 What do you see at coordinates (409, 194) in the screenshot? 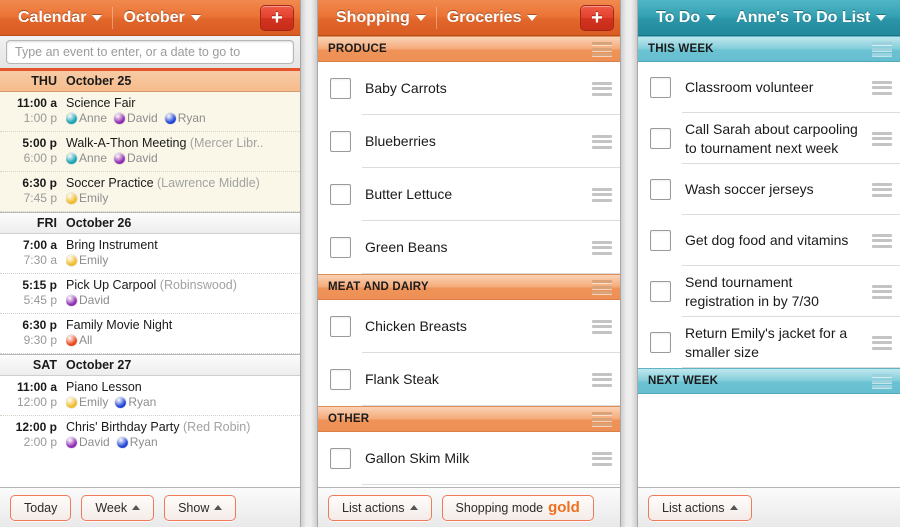
I see `item-label: Butter Lettuce` at bounding box center [409, 194].